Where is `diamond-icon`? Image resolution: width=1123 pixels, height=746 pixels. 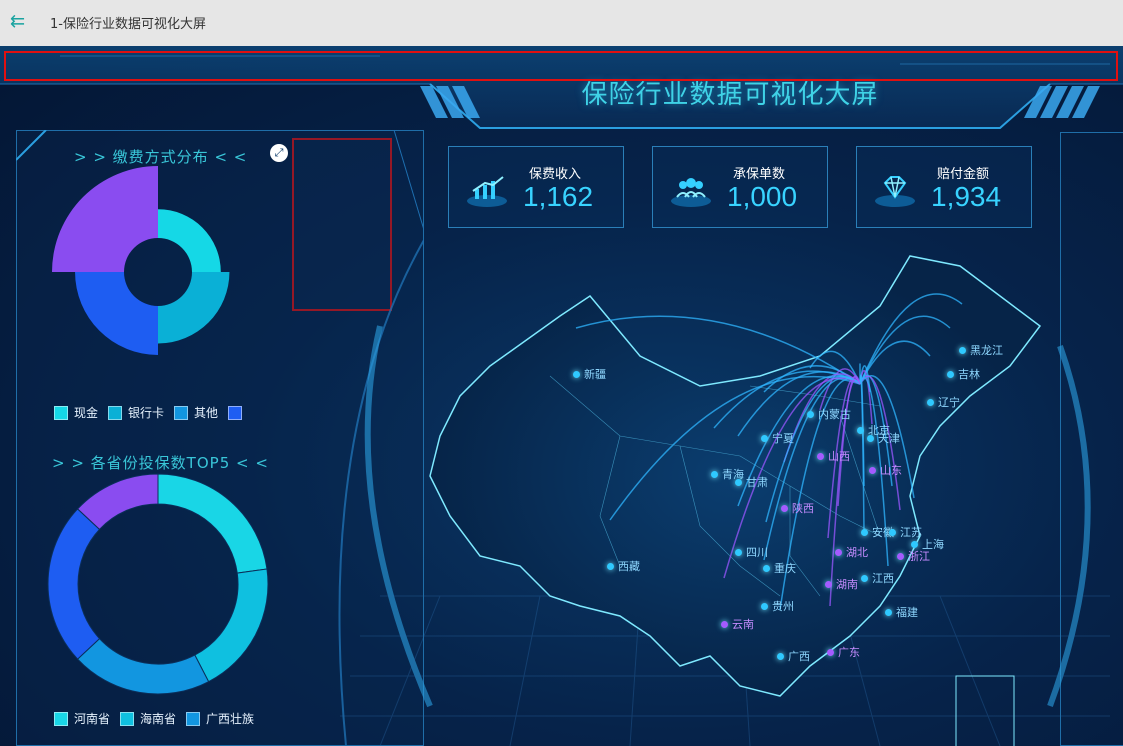
diamond-icon is located at coordinates (895, 191).